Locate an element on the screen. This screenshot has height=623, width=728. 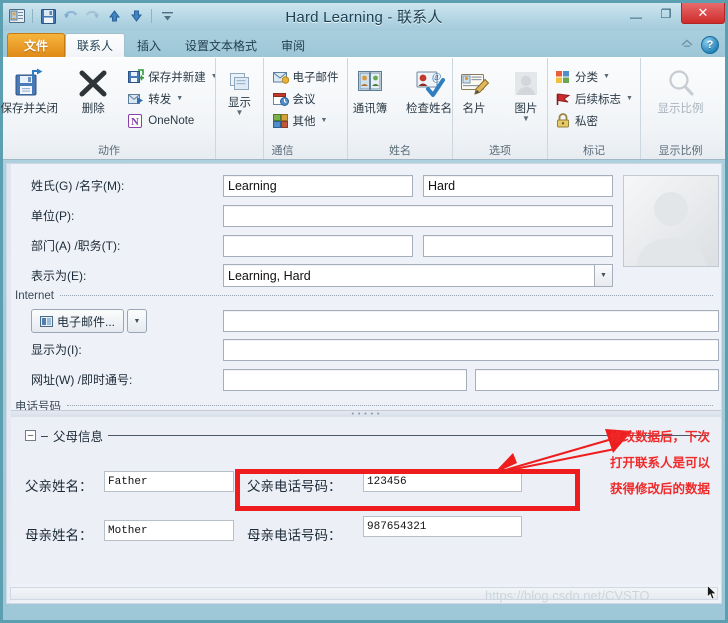
ribbon-group-tags: 分类 ▼ 后续标志 ▼ 私密 标记 is located at coordinates (593, 108).